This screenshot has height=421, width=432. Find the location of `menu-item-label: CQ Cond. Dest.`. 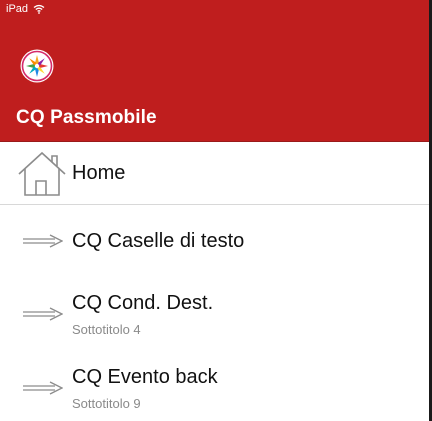

menu-item-label: CQ Cond. Dest. is located at coordinates (143, 303).